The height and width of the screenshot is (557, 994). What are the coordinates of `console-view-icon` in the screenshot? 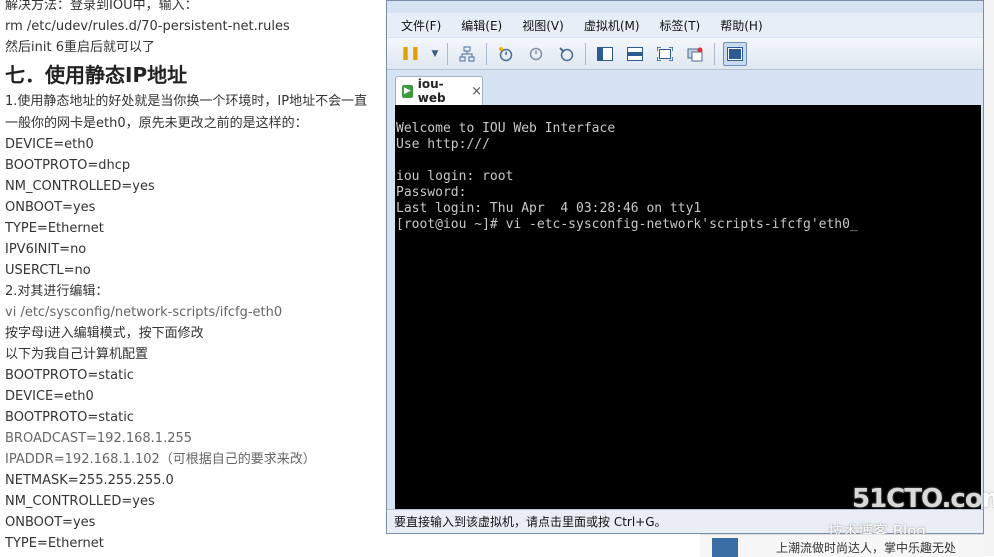 It's located at (635, 54).